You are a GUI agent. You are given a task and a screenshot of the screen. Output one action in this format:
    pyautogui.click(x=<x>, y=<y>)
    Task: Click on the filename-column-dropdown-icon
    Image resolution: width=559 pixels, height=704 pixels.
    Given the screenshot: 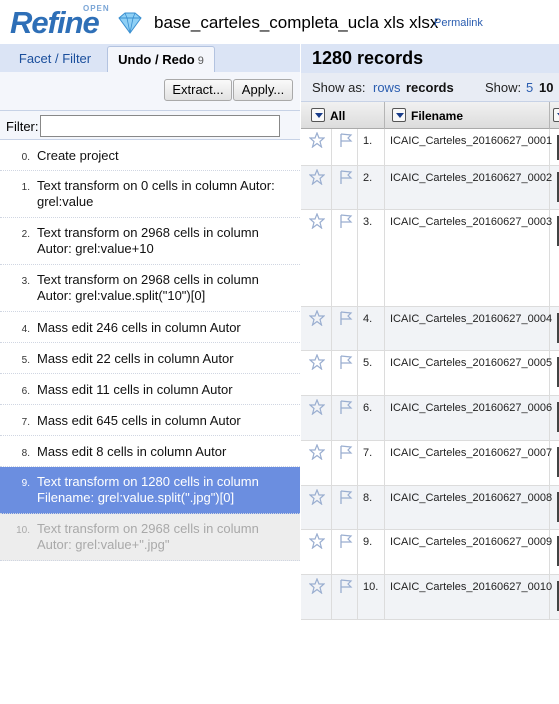 What is the action you would take?
    pyautogui.click(x=399, y=115)
    